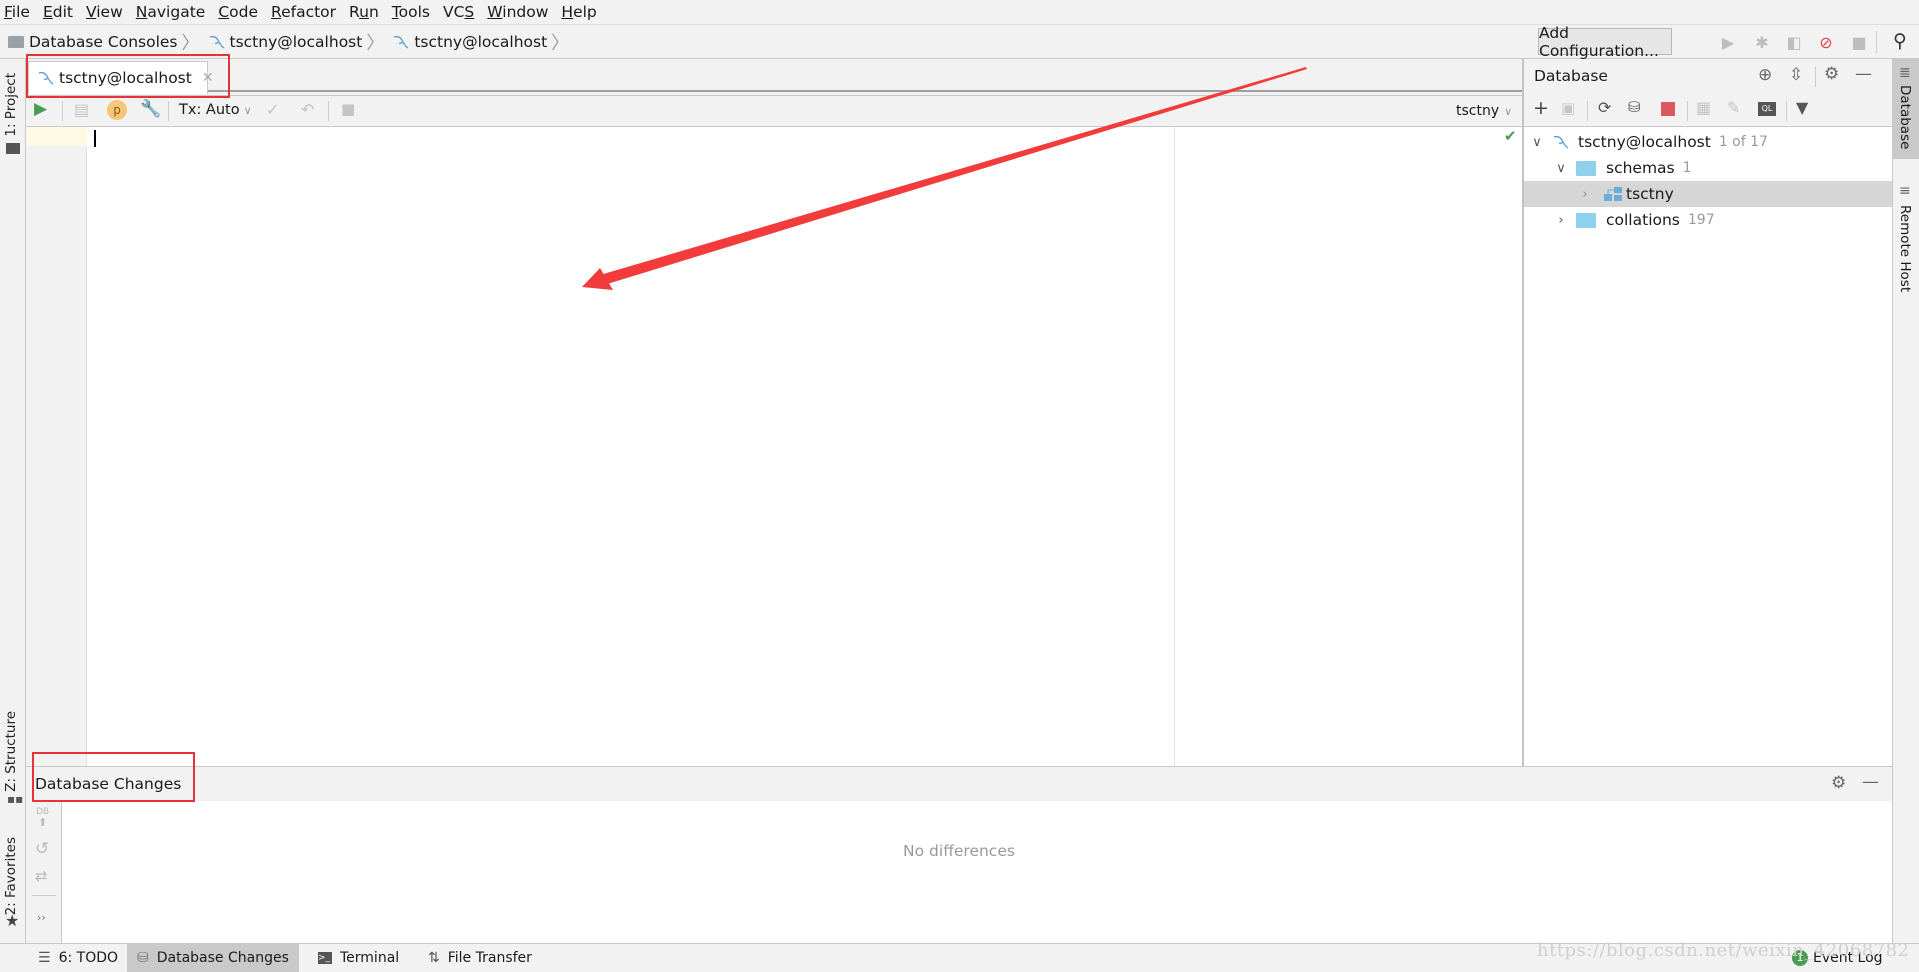 The image size is (1919, 972). What do you see at coordinates (517, 12) in the screenshot?
I see `menu-window: Window` at bounding box center [517, 12].